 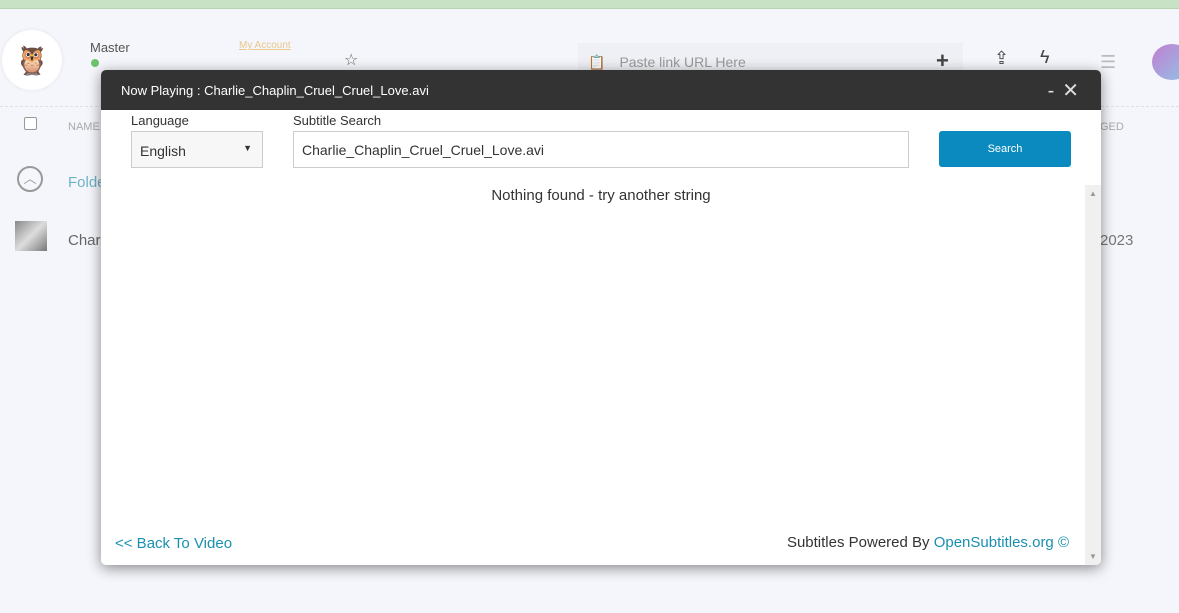 What do you see at coordinates (30, 123) in the screenshot?
I see `select-all-checkbox` at bounding box center [30, 123].